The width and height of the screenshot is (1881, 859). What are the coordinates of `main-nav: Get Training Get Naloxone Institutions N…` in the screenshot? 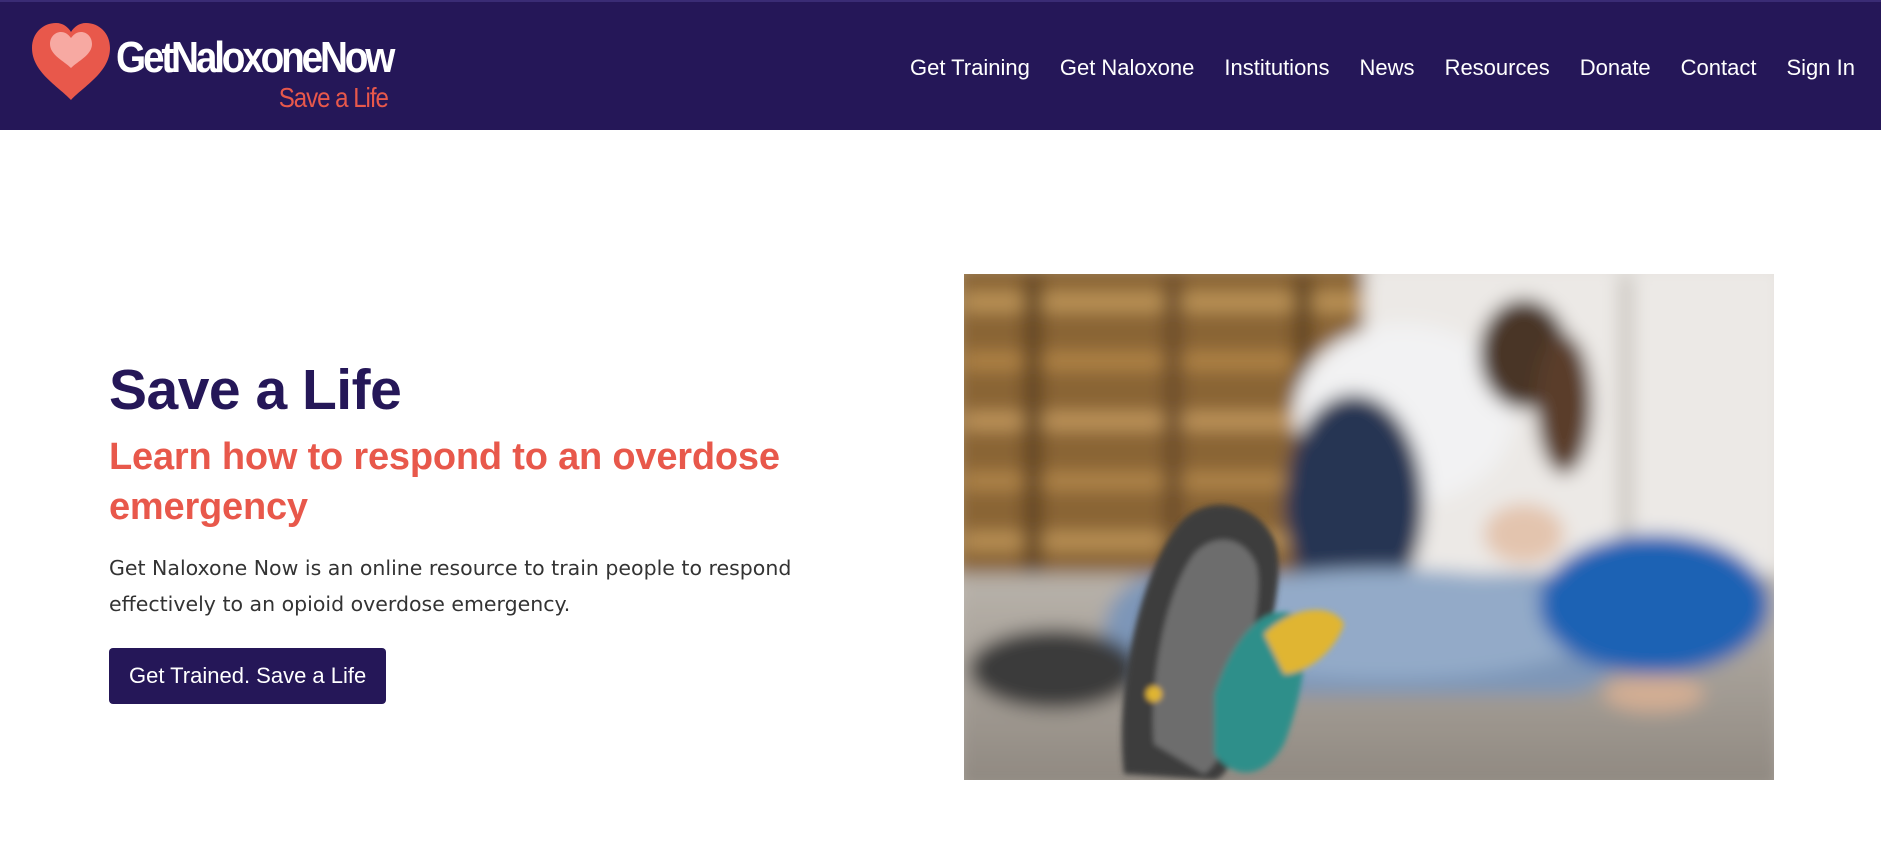 It's located at (1367, 68).